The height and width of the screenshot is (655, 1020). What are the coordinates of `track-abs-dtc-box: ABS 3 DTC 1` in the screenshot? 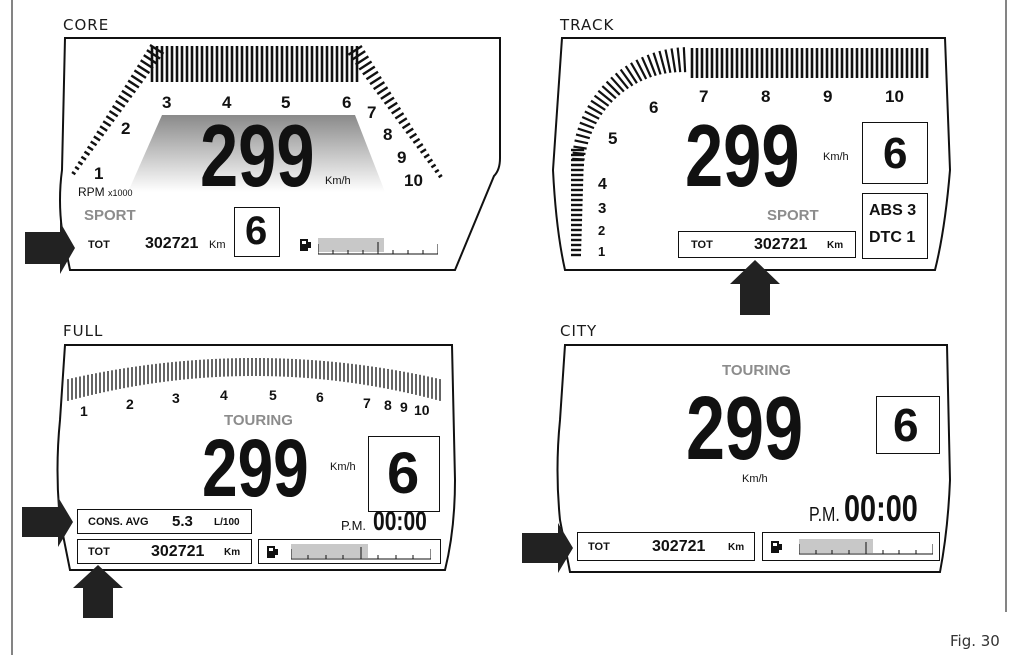 It's located at (895, 226).